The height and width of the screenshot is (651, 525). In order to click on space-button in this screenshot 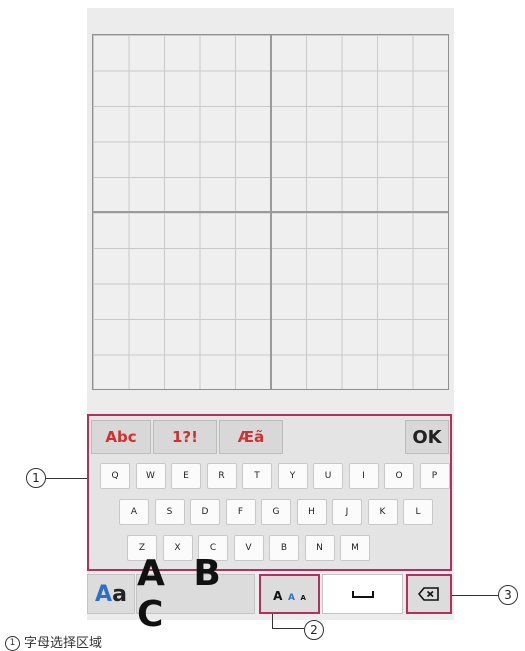, I will do `click(362, 594)`.